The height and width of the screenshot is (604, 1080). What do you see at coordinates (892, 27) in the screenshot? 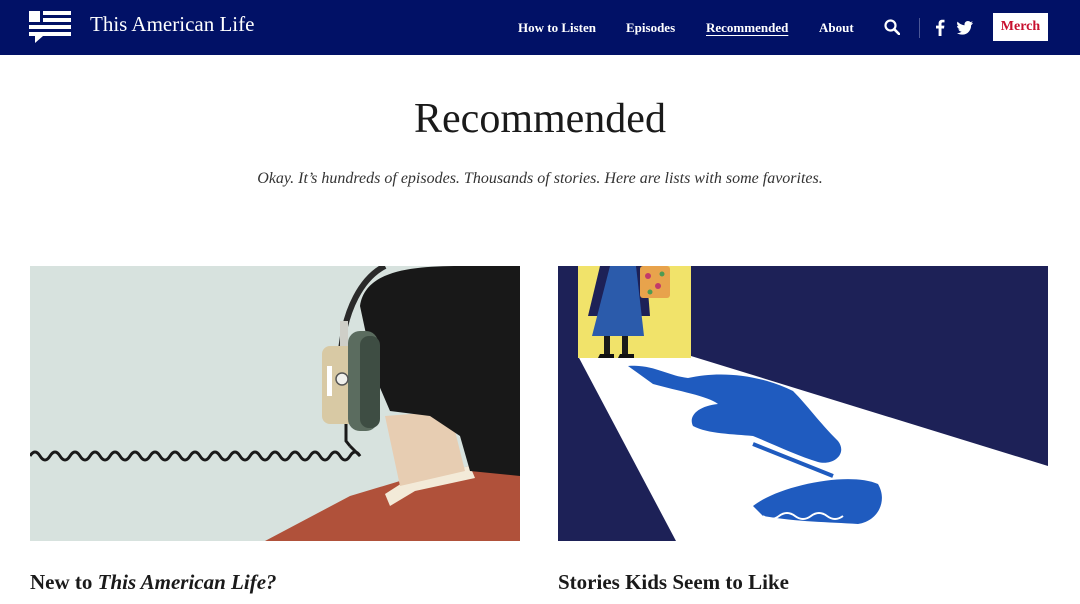
I see `search-icon` at bounding box center [892, 27].